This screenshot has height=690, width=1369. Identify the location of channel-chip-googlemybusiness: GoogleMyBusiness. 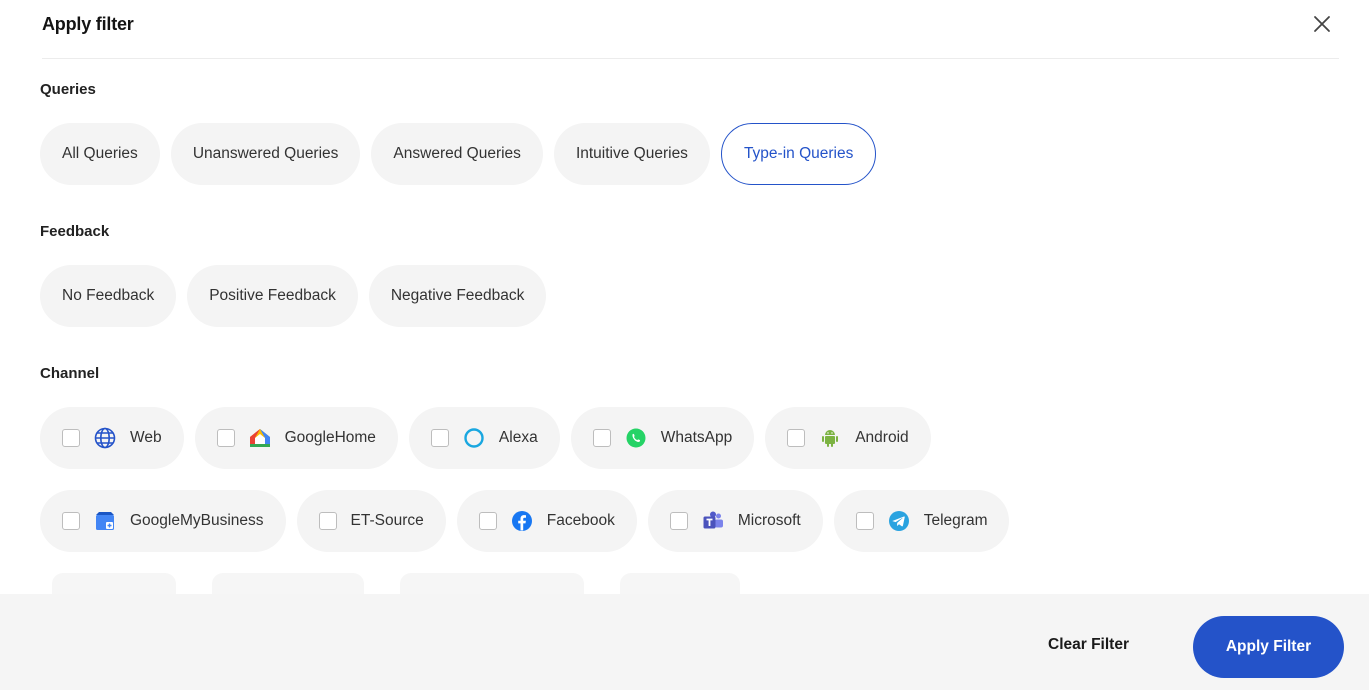
(163, 521).